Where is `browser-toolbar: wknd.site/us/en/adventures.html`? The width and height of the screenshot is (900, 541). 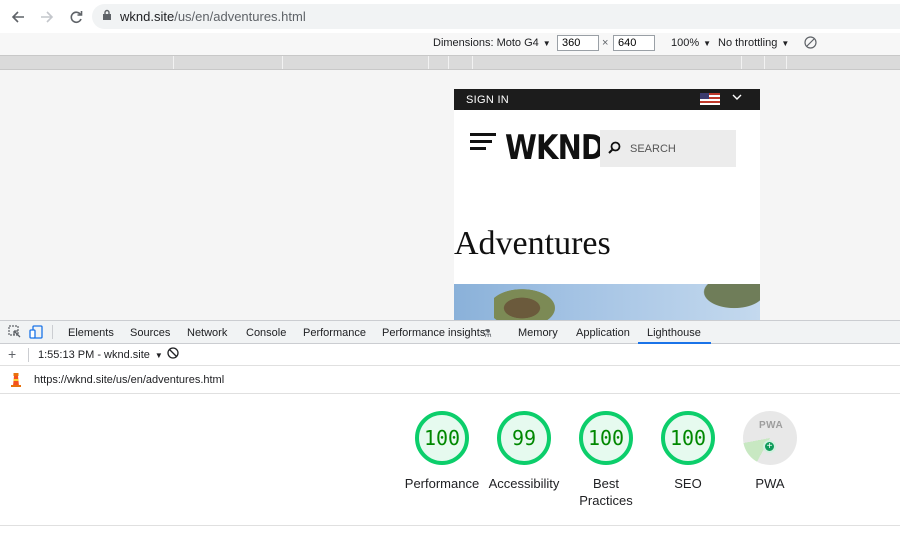
browser-toolbar: wknd.site/us/en/adventures.html is located at coordinates (450, 16).